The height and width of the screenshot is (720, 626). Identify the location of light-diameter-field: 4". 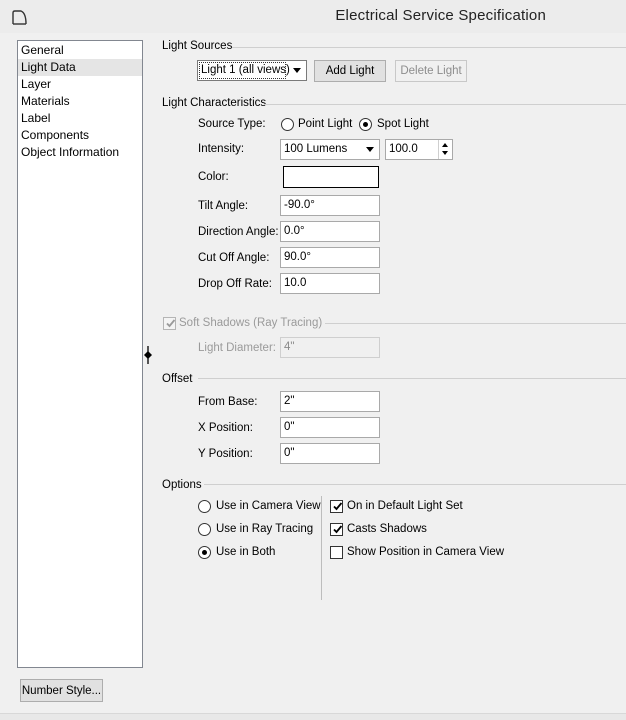
(330, 347).